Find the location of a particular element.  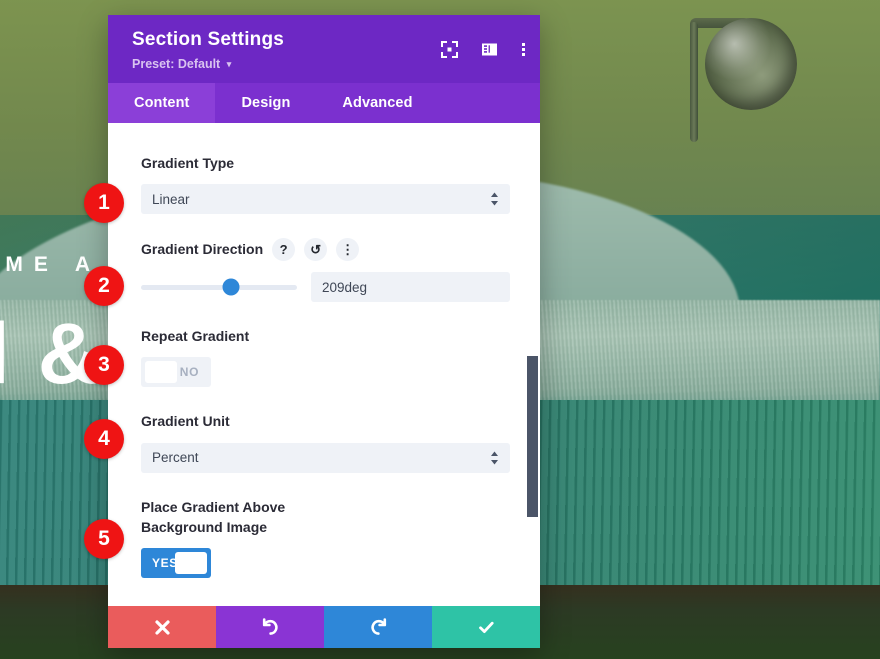

save-button is located at coordinates (486, 627).